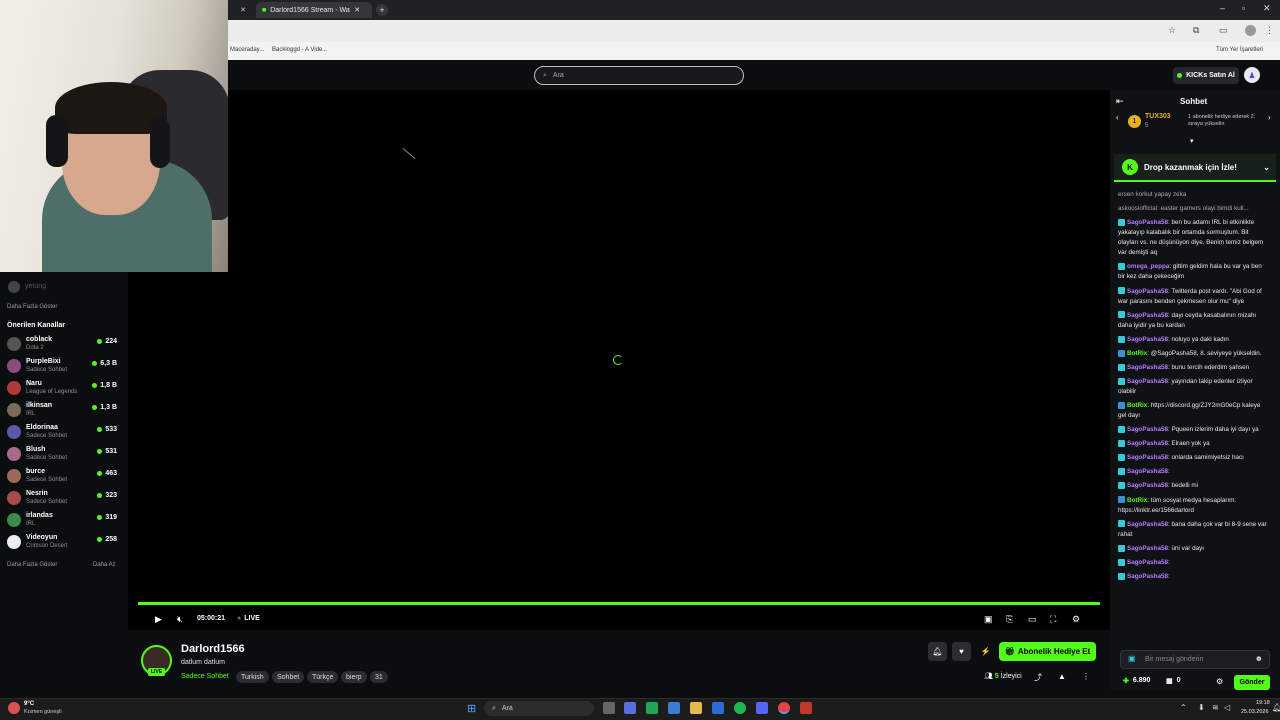 The width and height of the screenshot is (1280, 720). Describe the element at coordinates (1259, 658) in the screenshot. I see `emoji-icon: ☻` at that location.